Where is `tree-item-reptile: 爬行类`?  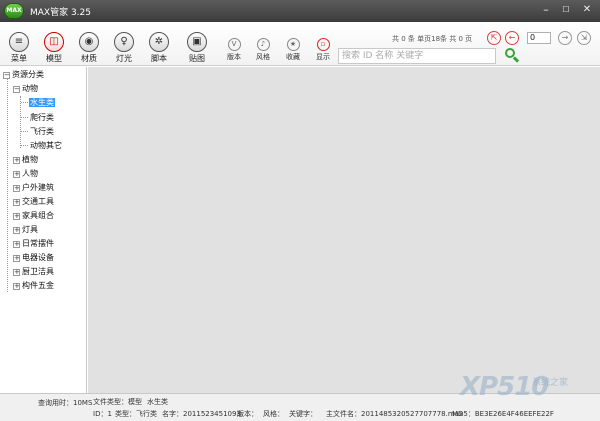
tree-item-reptile: 爬行类 is located at coordinates (42, 118).